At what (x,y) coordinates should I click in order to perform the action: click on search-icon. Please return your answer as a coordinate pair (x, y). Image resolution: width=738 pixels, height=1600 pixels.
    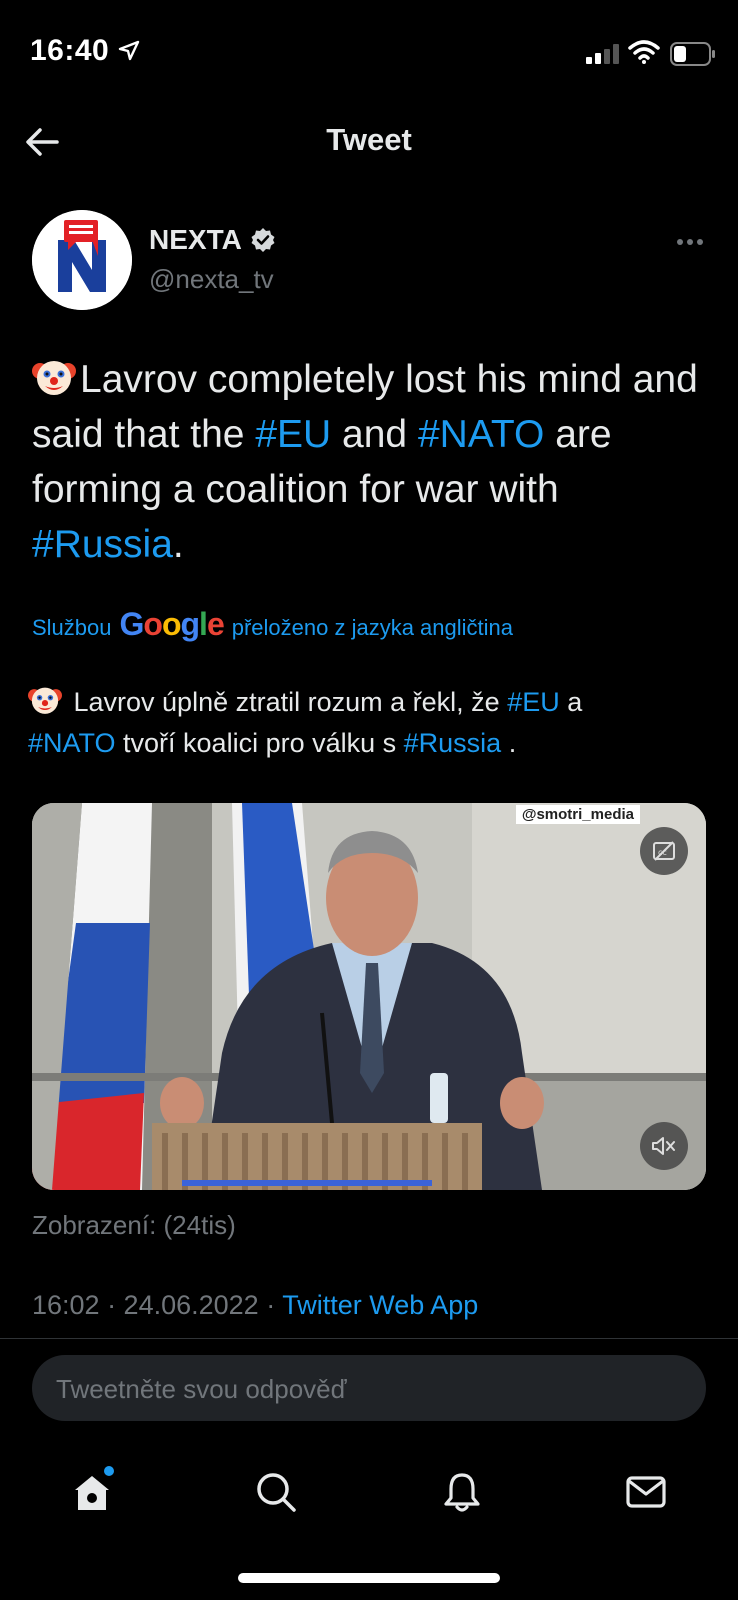
    Looking at the image, I should click on (276, 1492).